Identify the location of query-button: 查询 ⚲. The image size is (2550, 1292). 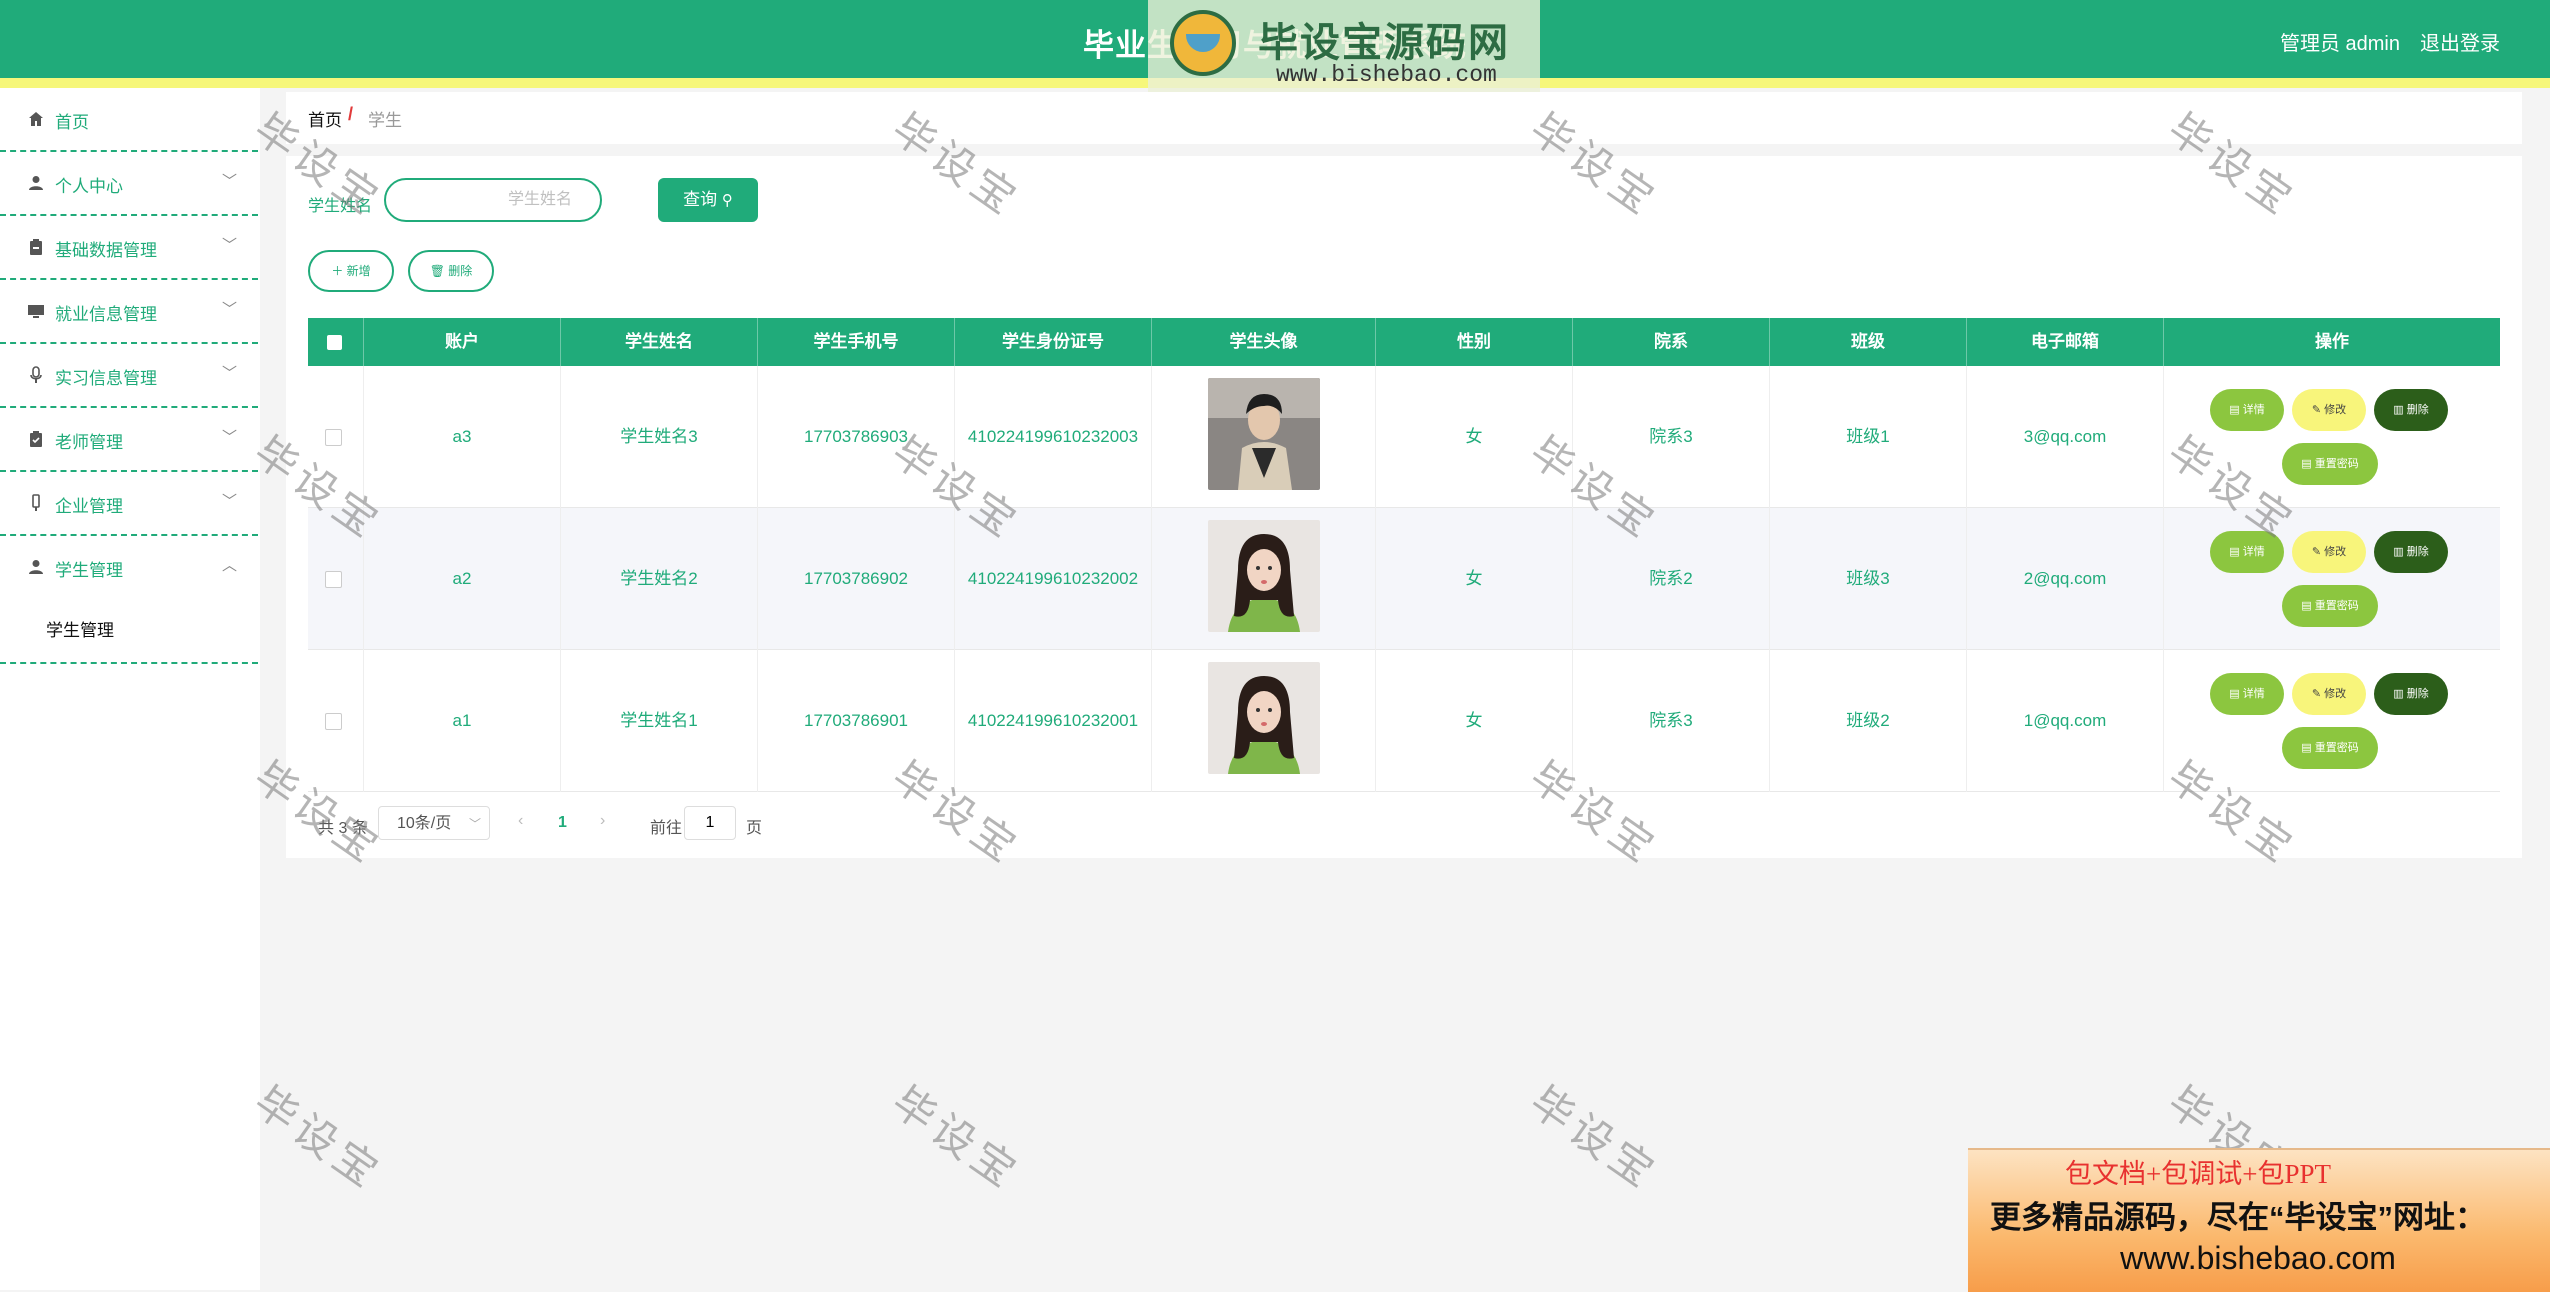
(708, 200).